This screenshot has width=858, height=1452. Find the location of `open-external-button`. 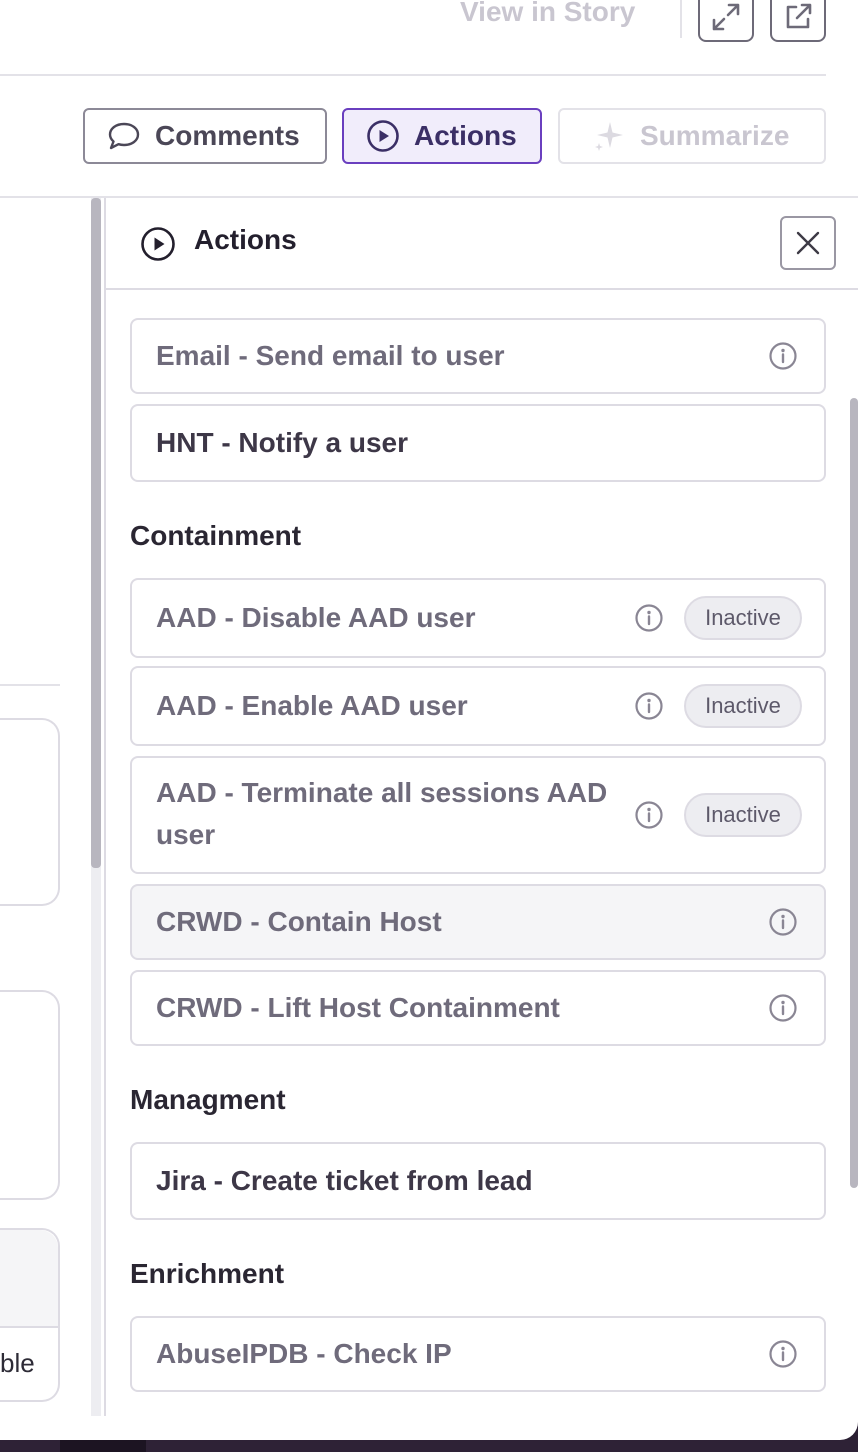

open-external-button is located at coordinates (798, 21).